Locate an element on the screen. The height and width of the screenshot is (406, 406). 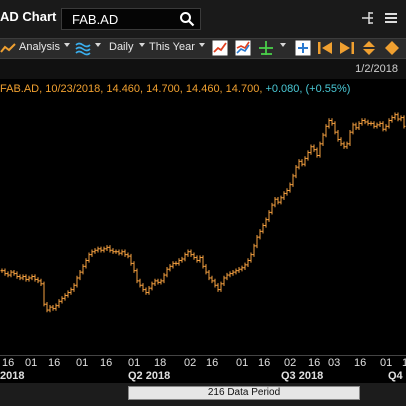
quote-change: +0.080, (+0.55%) is located at coordinates (308, 89).